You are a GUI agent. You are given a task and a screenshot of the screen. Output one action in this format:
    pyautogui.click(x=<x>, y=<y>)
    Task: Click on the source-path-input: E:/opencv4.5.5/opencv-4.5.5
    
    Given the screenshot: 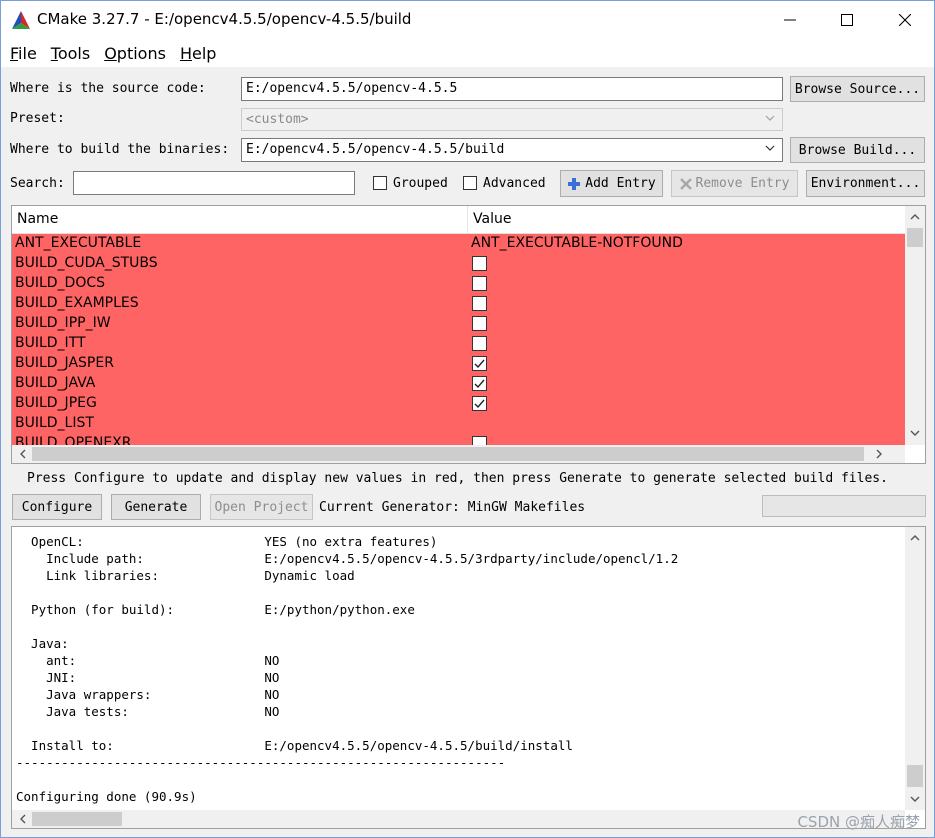 What is the action you would take?
    pyautogui.click(x=512, y=89)
    